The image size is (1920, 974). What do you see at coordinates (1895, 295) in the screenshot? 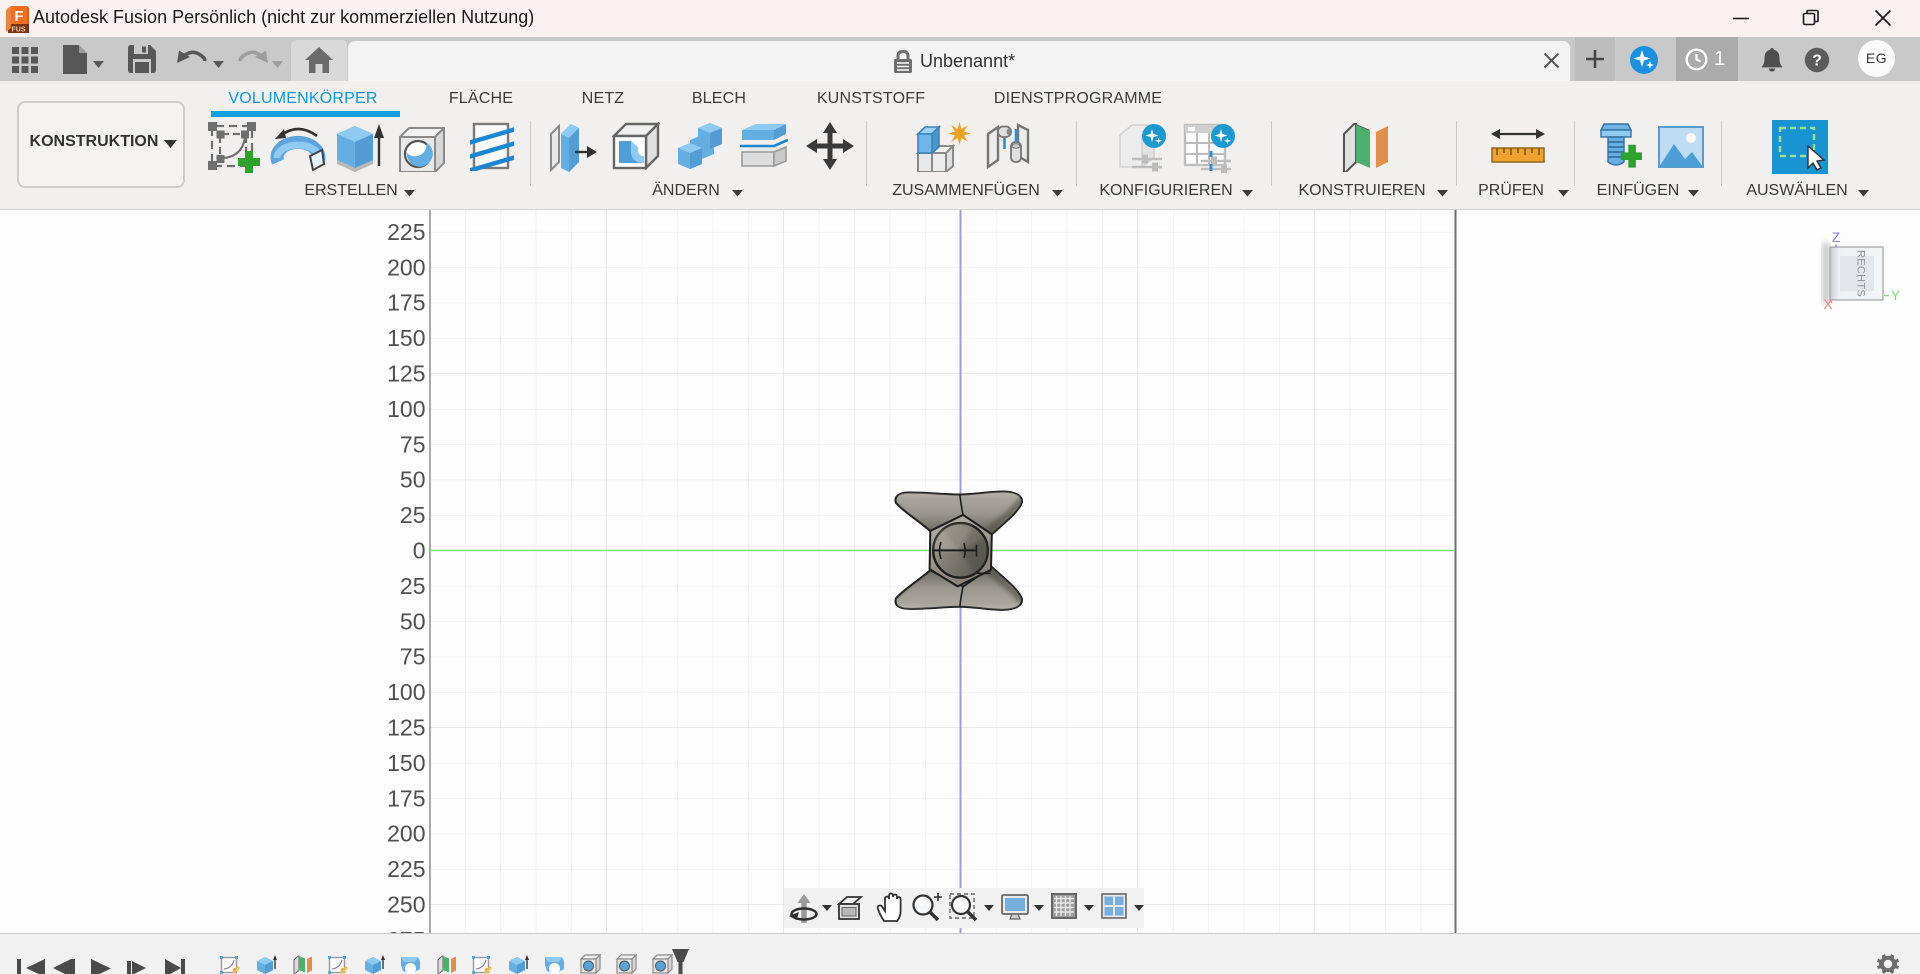
I see `svg-text: Y` at bounding box center [1895, 295].